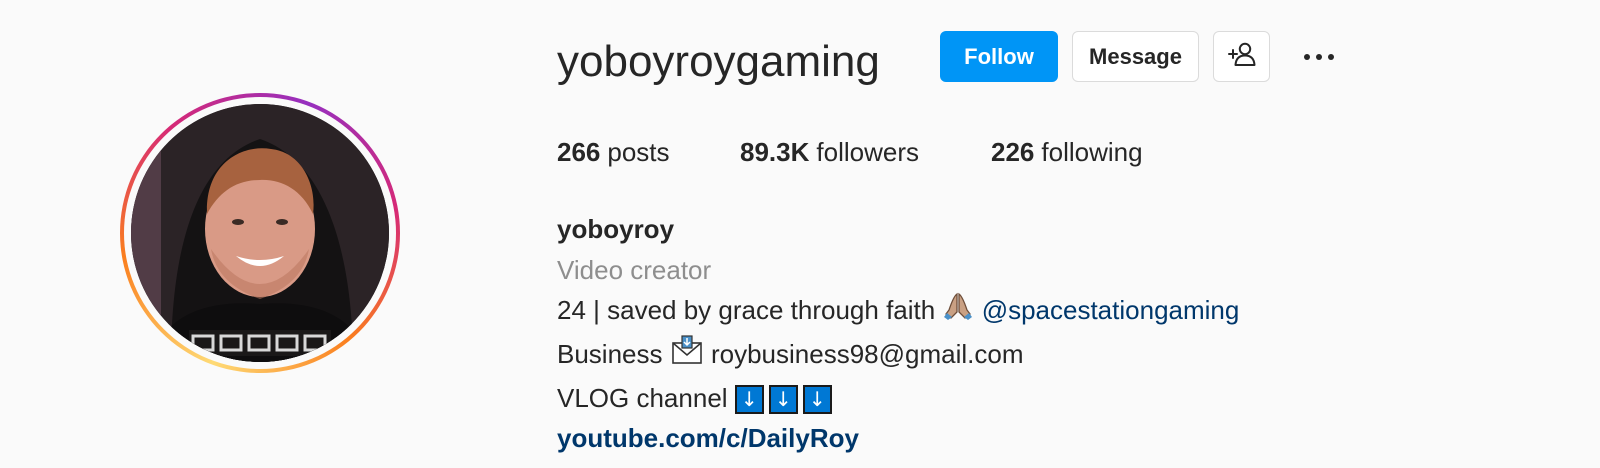 Image resolution: width=1600 pixels, height=468 pixels. I want to click on bio-category: Video creator, so click(634, 269).